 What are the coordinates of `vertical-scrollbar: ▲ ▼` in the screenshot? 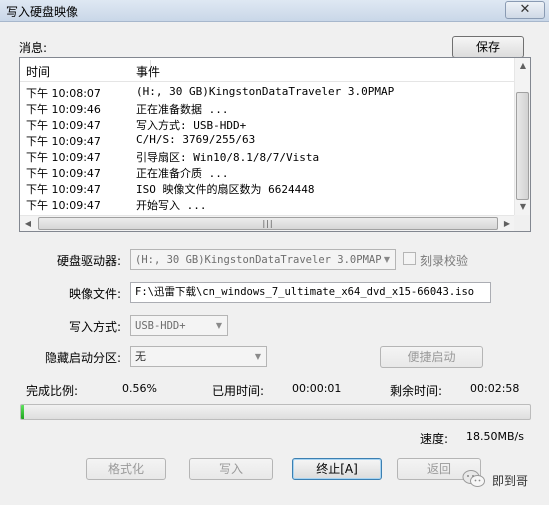 It's located at (522, 136).